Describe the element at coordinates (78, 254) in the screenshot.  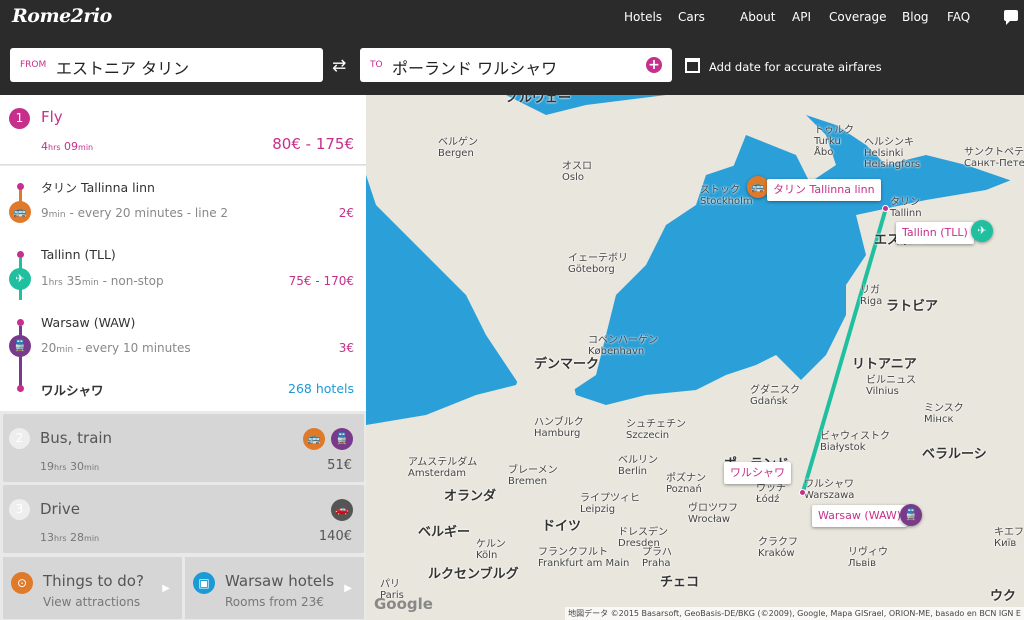
I see `segment-place: Tallinn (TLL)` at that location.